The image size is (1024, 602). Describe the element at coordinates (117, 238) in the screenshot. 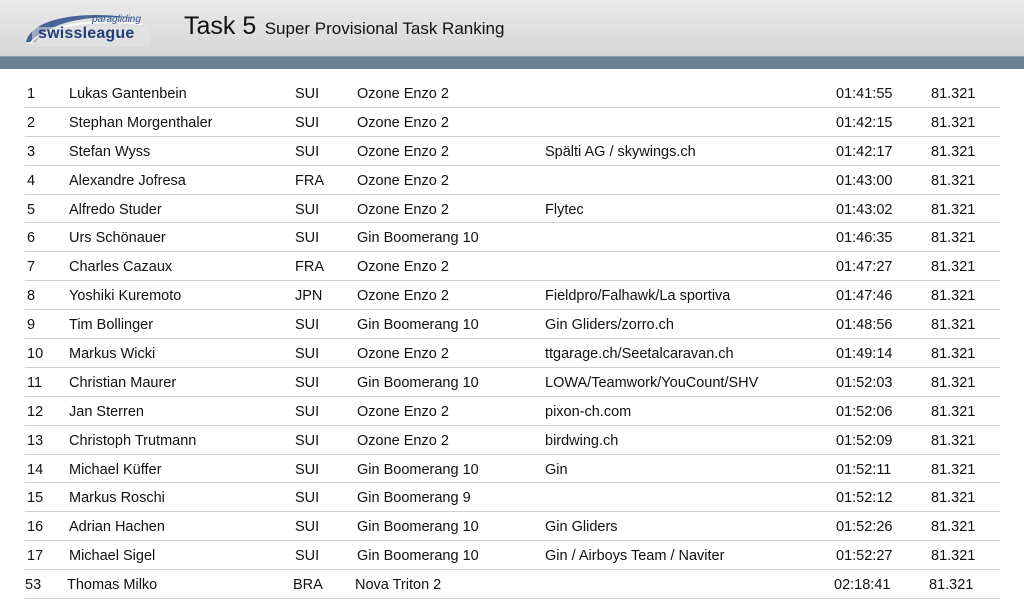

I see `pilot-name-cell: Urs Schönauer` at that location.